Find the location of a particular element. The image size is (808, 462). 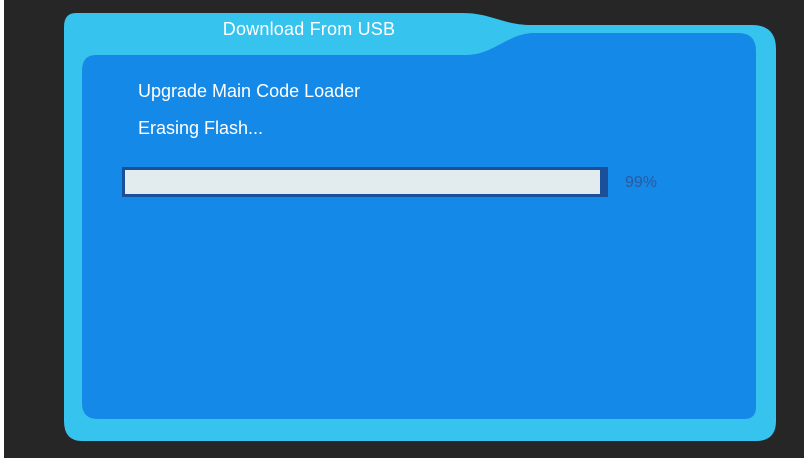

progress-bar is located at coordinates (365, 182).